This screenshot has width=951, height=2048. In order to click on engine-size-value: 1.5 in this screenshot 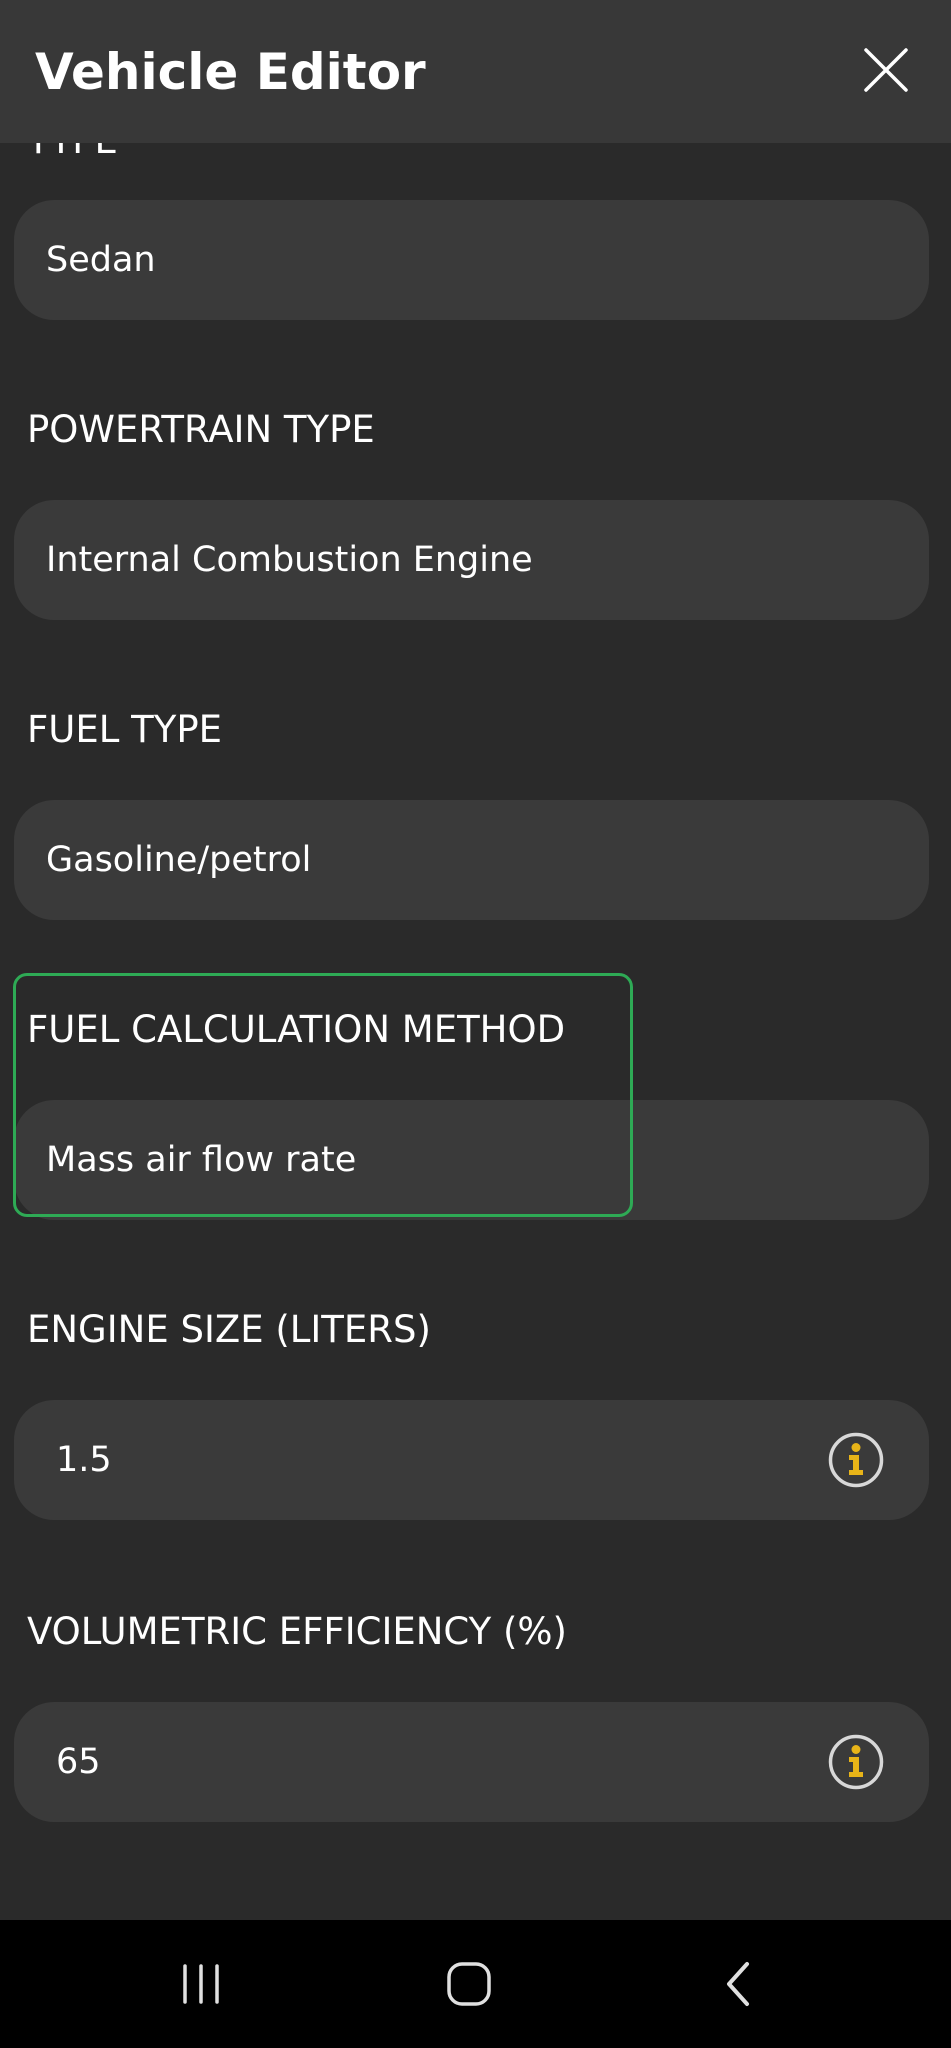, I will do `click(84, 1460)`.